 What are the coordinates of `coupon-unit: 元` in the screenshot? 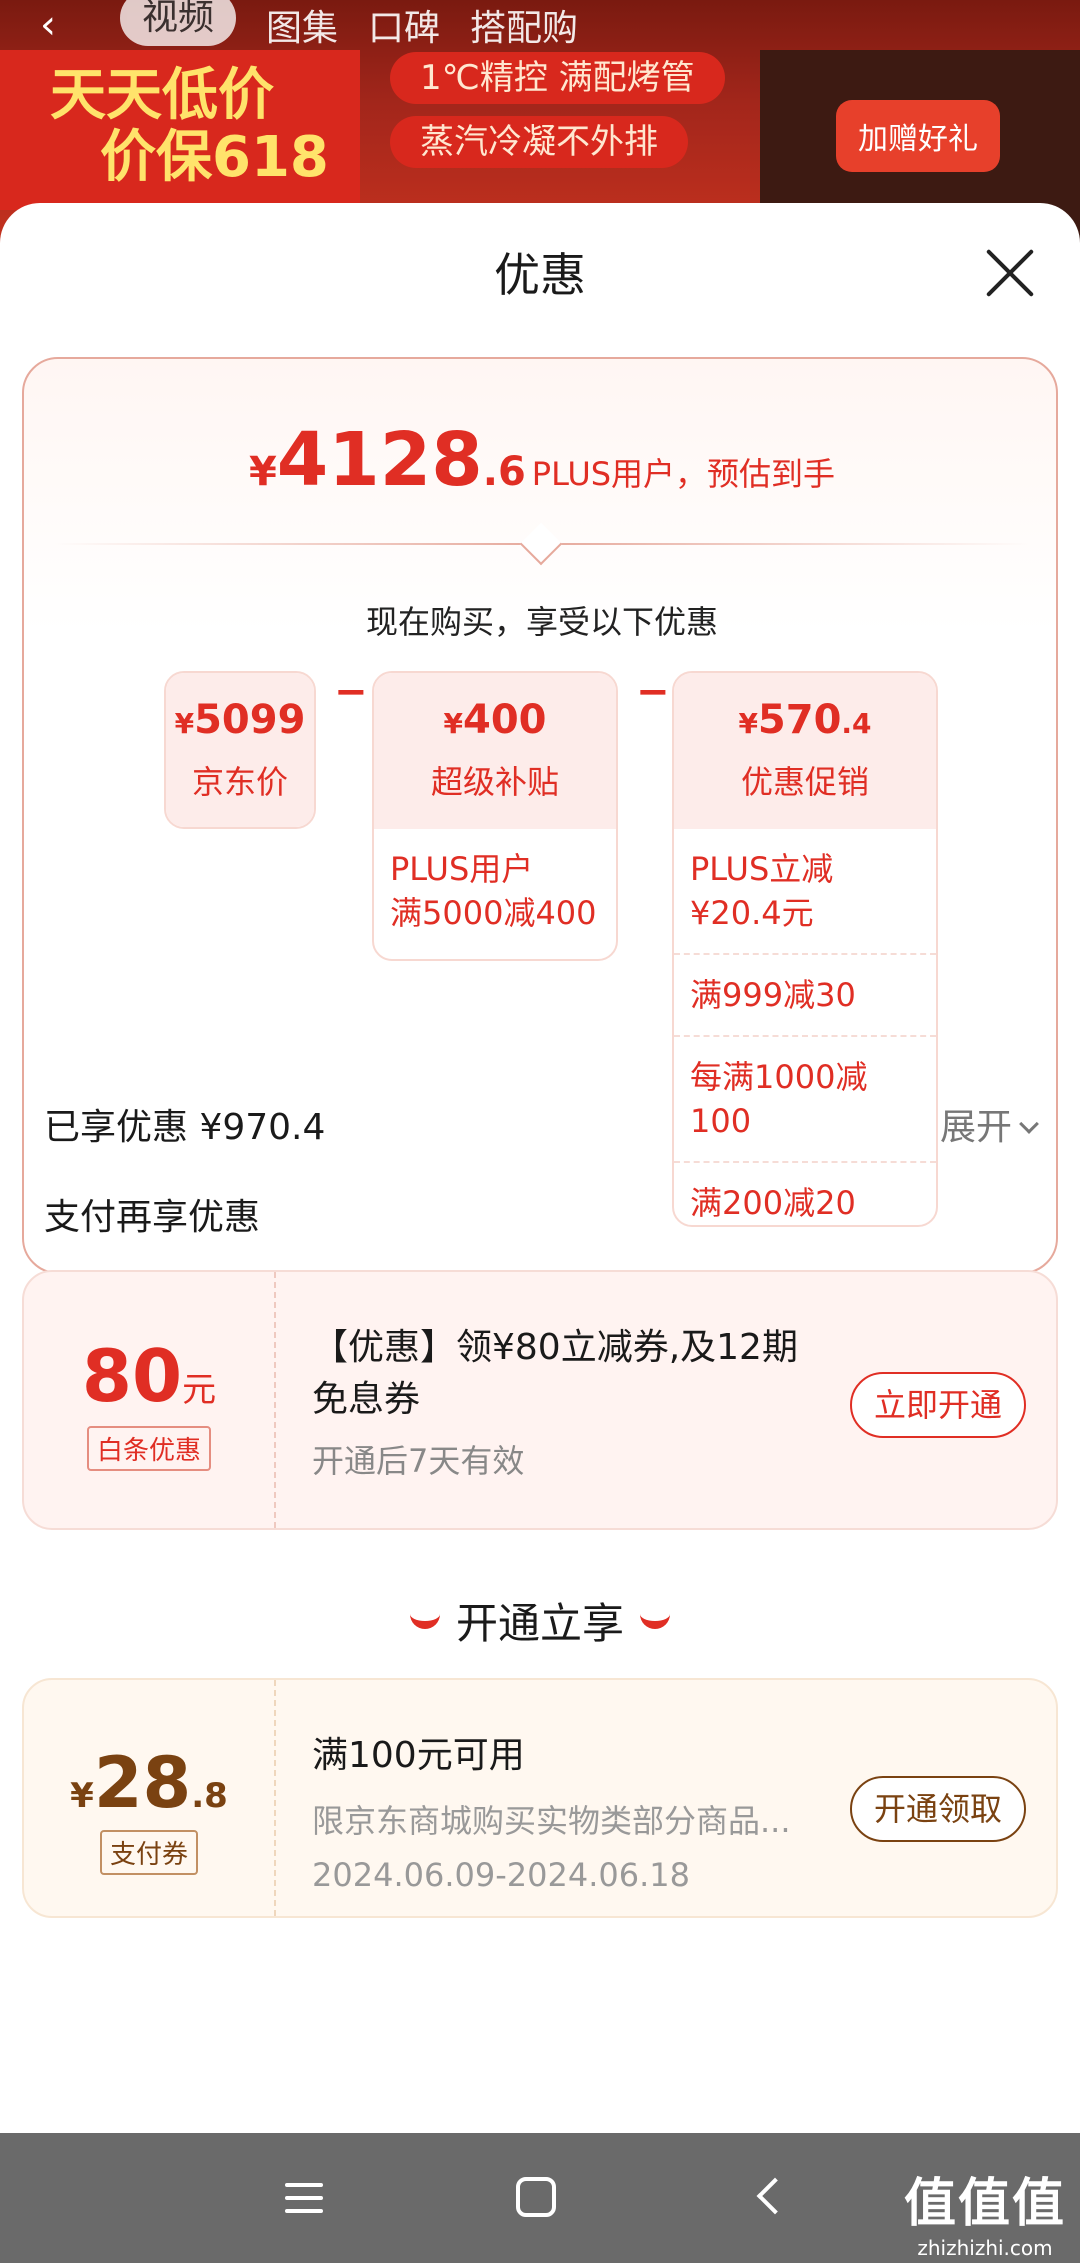 It's located at (199, 1390).